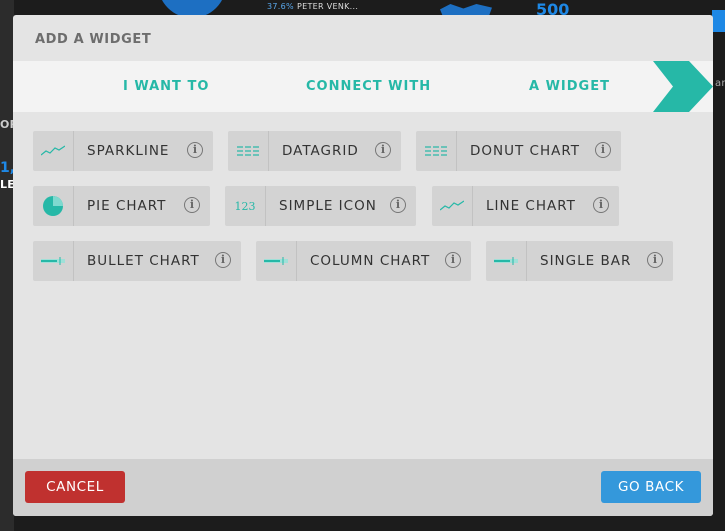 This screenshot has width=725, height=531. I want to click on step-connect-with: CONNECT WITH, so click(368, 86).